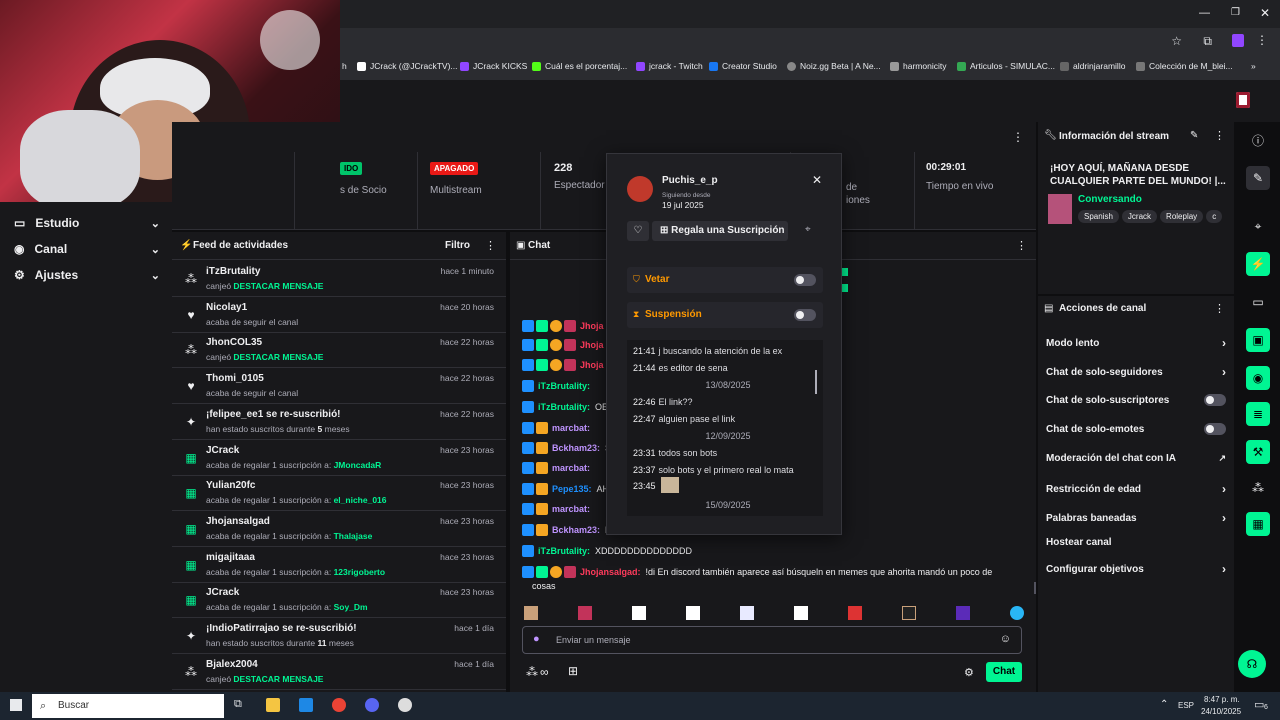  Describe the element at coordinates (273, 705) in the screenshot. I see `file-explorer-icon` at that location.